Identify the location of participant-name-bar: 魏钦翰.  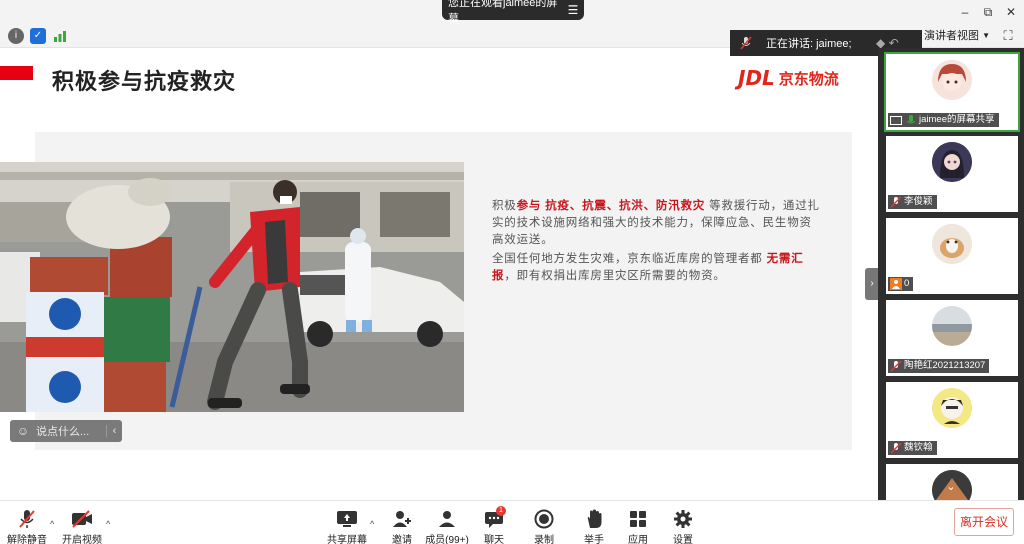
(912, 448).